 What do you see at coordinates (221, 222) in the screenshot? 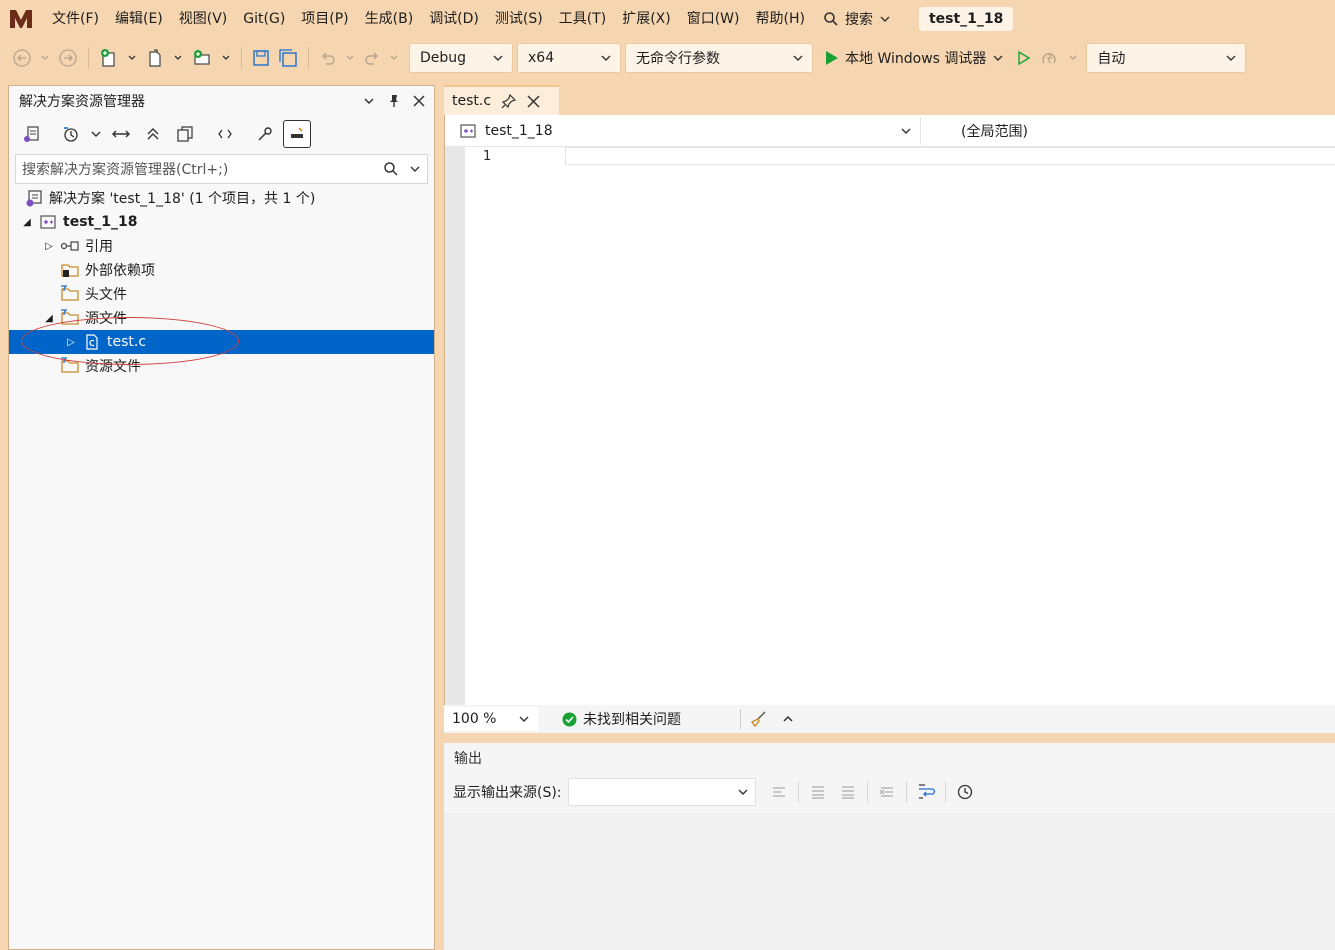
I see `tree-item-project: ◢ test_1_18` at bounding box center [221, 222].